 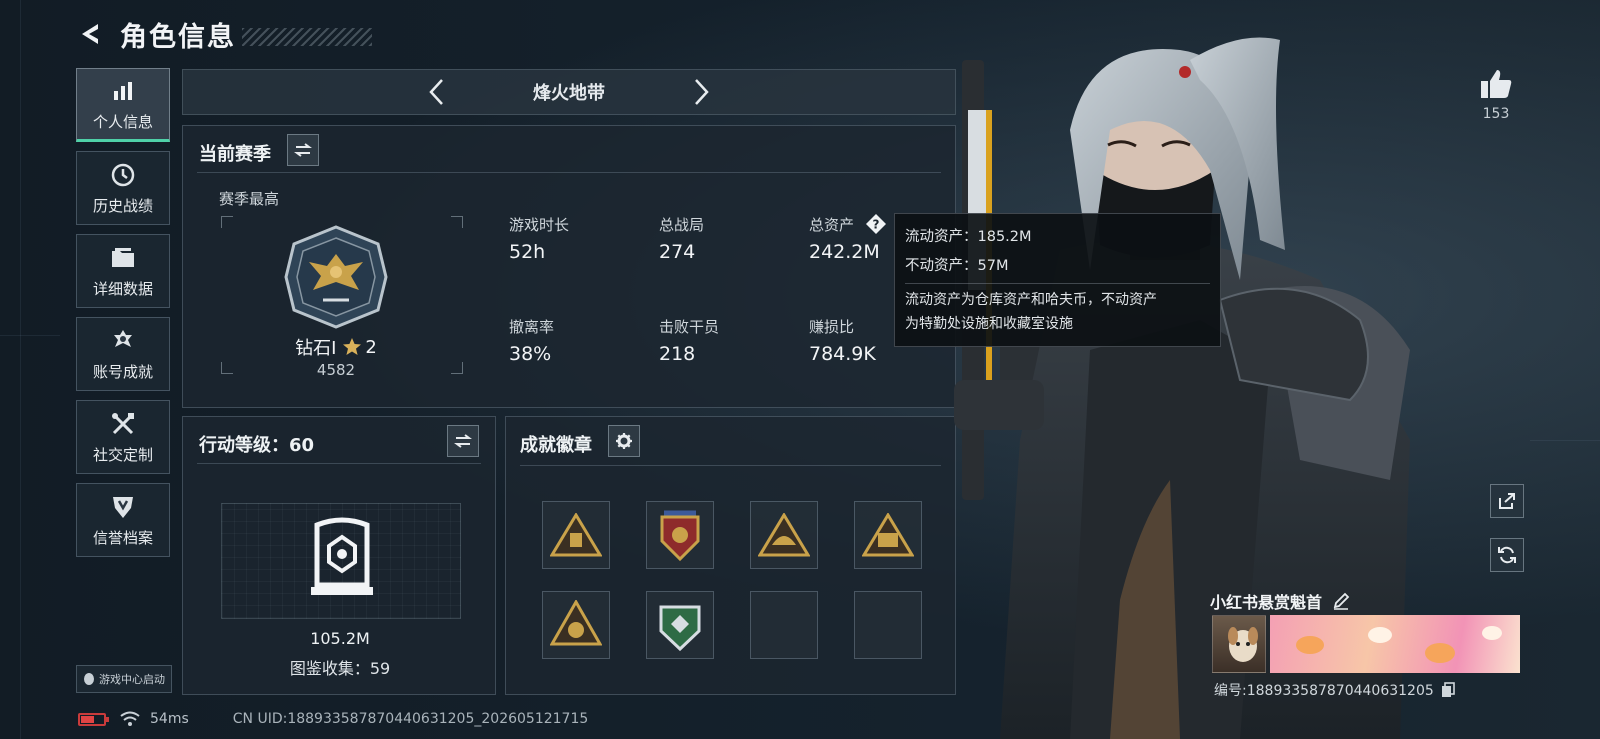 What do you see at coordinates (680, 628) in the screenshot?
I see `green-shield-badge-icon` at bounding box center [680, 628].